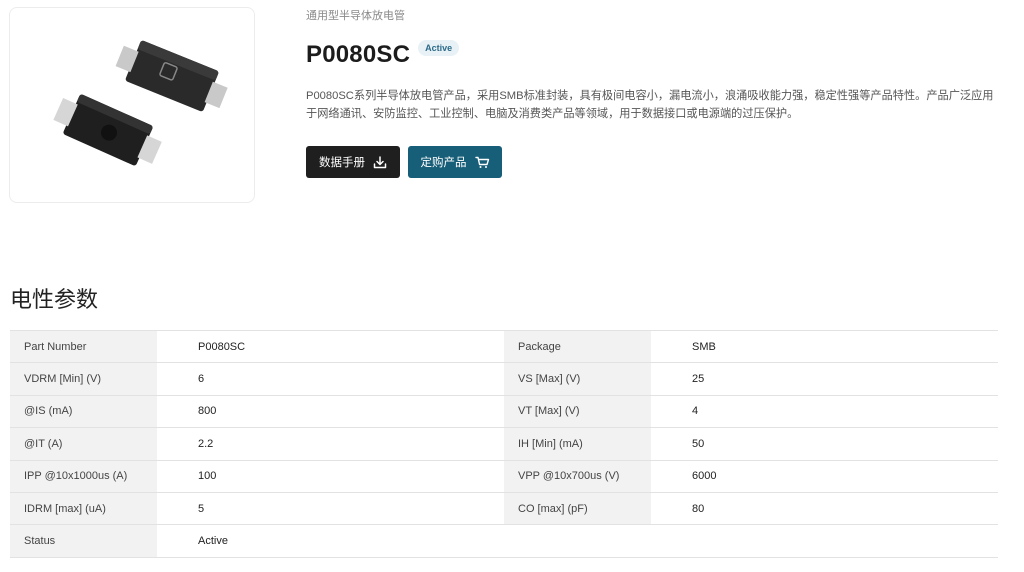 Image resolution: width=1024 pixels, height=572 pixels. Describe the element at coordinates (83, 508) in the screenshot. I see `spec-label: IDRM [max] (uA)` at that location.